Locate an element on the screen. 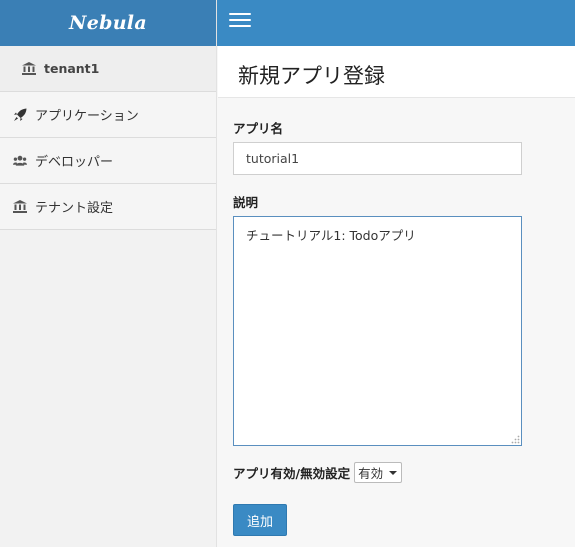  sidebar-item-label: テナント設定 is located at coordinates (74, 208).